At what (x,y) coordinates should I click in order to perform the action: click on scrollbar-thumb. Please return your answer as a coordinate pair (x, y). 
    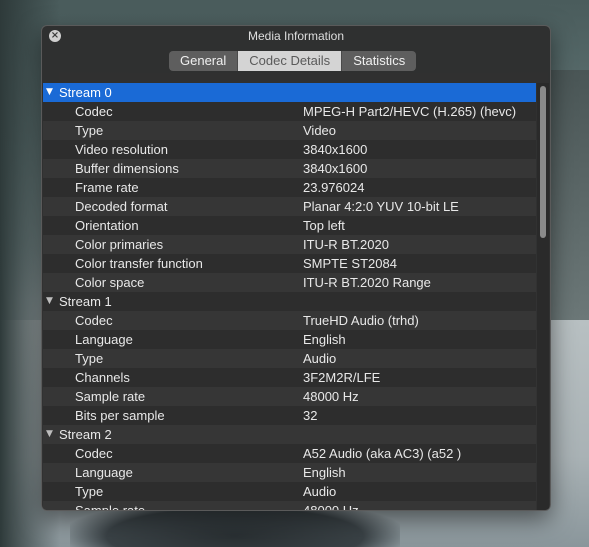
    Looking at the image, I should click on (543, 162).